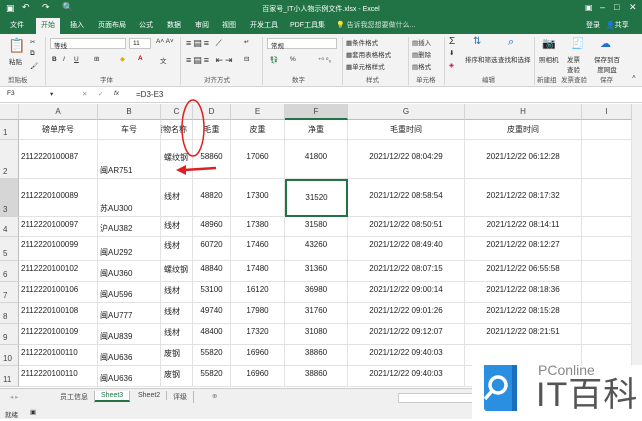 The height and width of the screenshot is (421, 642). Describe the element at coordinates (11, 415) in the screenshot. I see `status-ready: 就绪` at that location.